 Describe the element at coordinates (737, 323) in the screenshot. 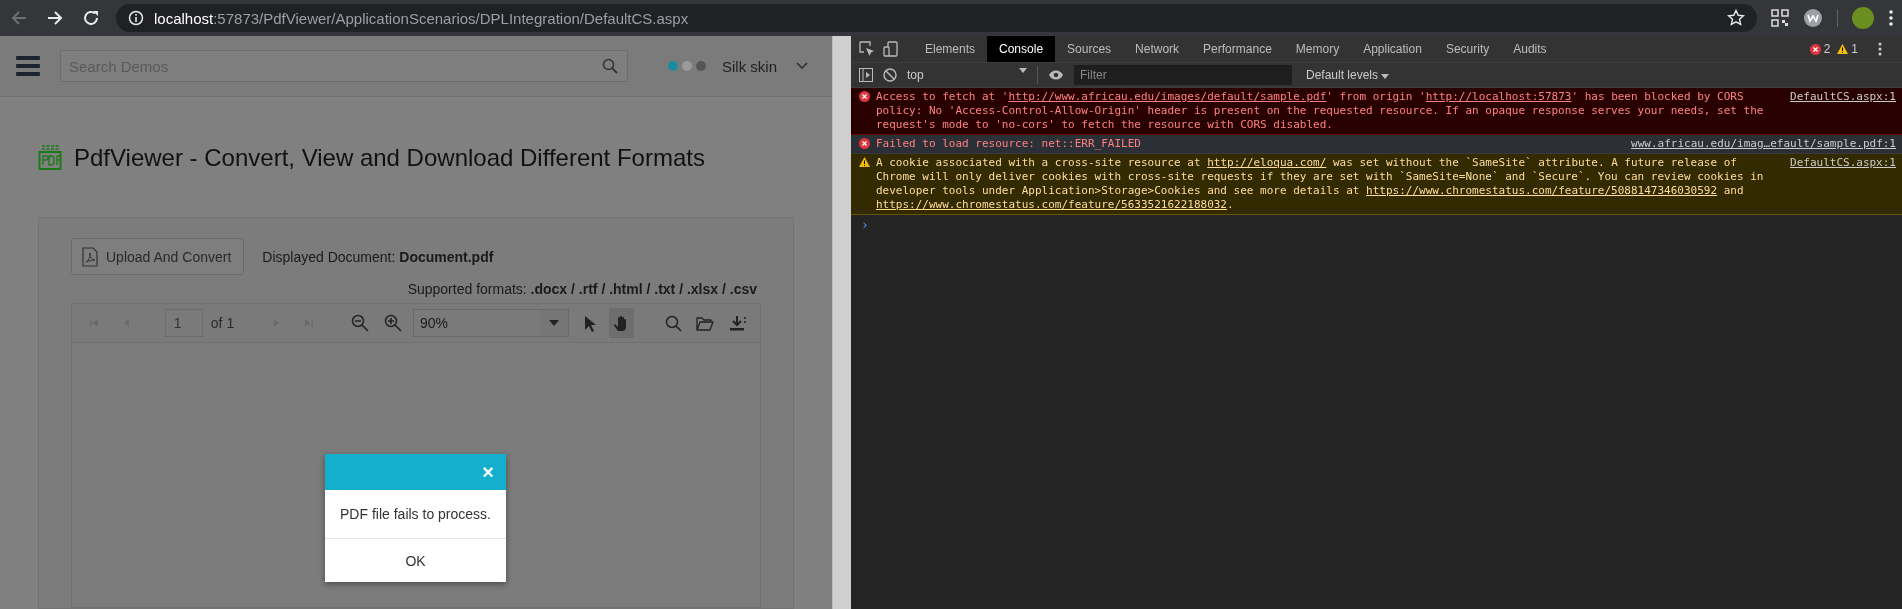

I see `download-icon` at that location.